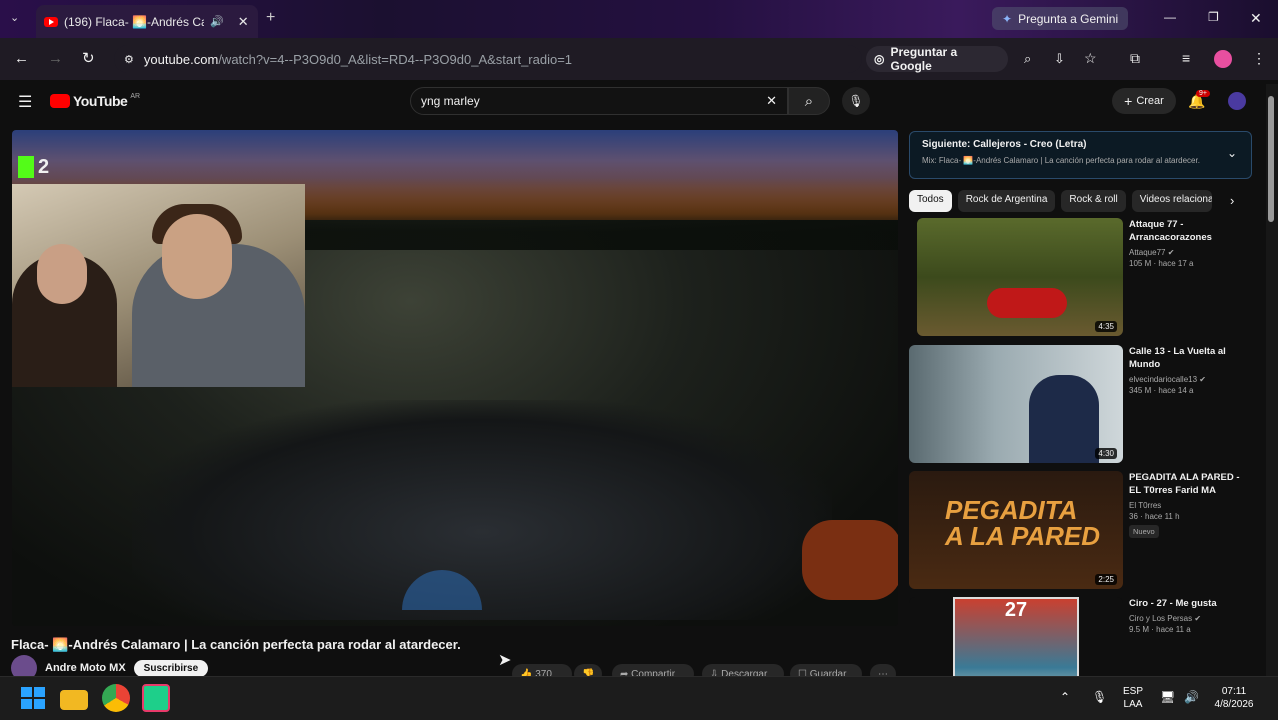 The height and width of the screenshot is (720, 1278). I want to click on close-tab-icon: ✕, so click(243, 22).